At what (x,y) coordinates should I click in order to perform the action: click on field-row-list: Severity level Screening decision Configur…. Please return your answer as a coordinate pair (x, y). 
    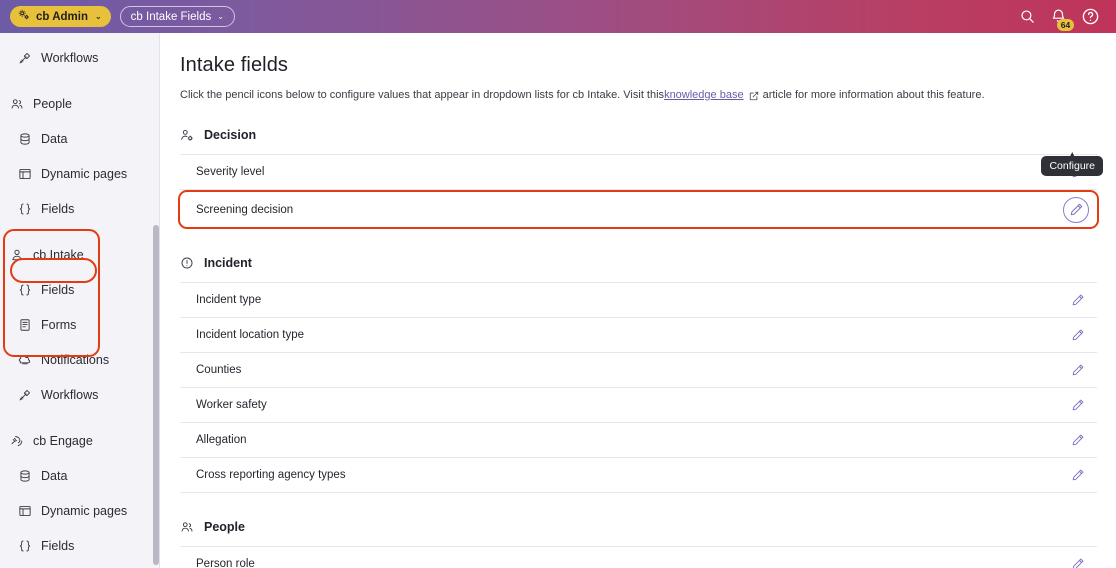
    Looking at the image, I should click on (640, 191).